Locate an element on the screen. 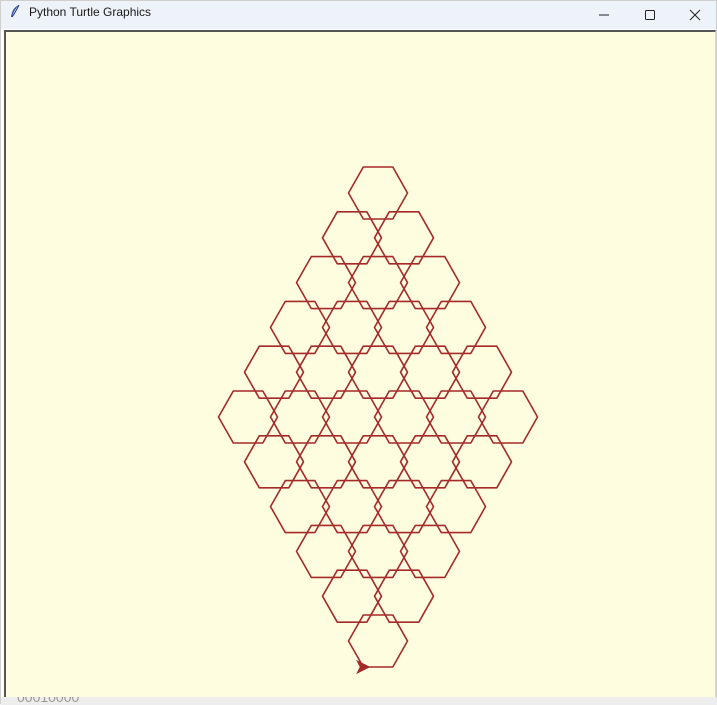 The image size is (717, 705). maximize-button is located at coordinates (650, 15).